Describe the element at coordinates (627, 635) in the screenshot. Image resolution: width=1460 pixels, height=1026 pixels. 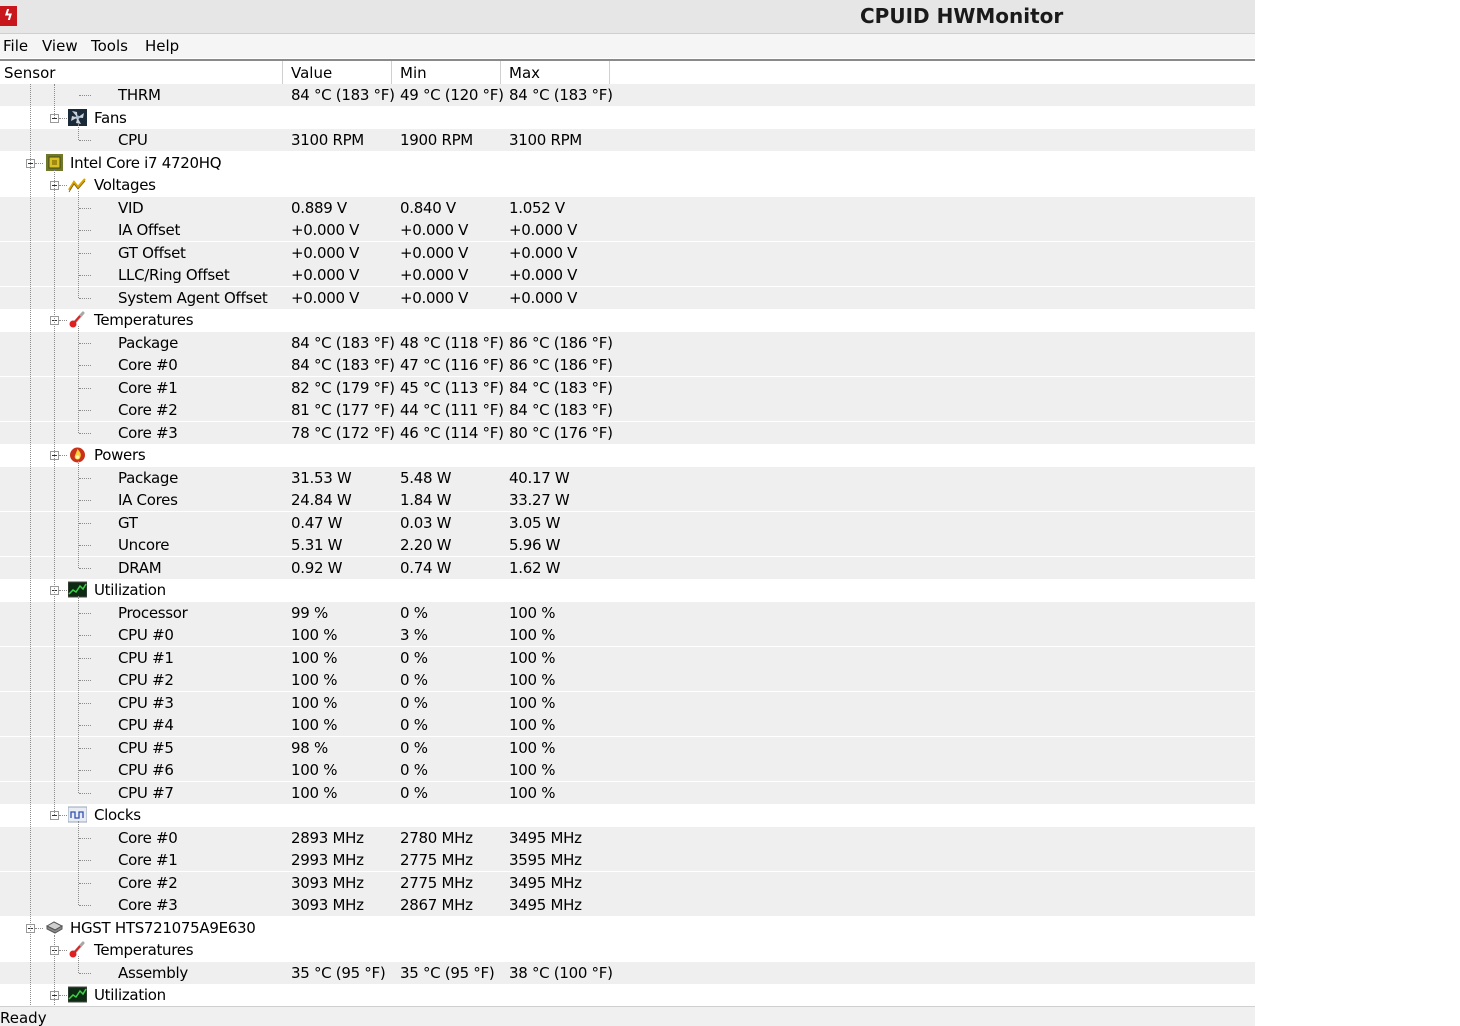
I see `sensor-row: CPU #0 100 % 3 % 100 %` at that location.